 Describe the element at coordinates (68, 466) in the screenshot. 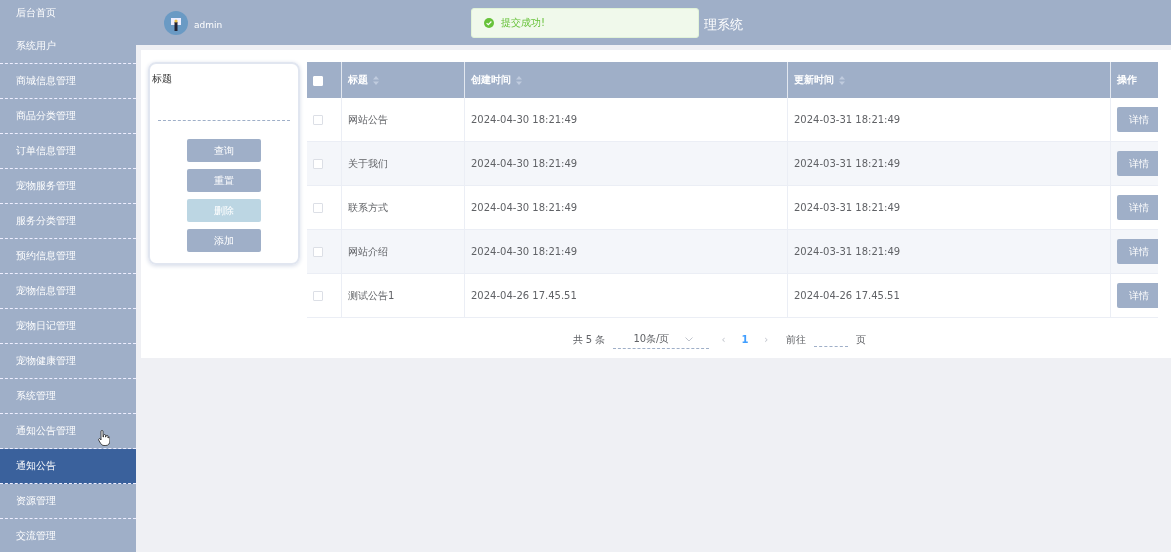

I see `sidebar-item: 通知公告` at that location.